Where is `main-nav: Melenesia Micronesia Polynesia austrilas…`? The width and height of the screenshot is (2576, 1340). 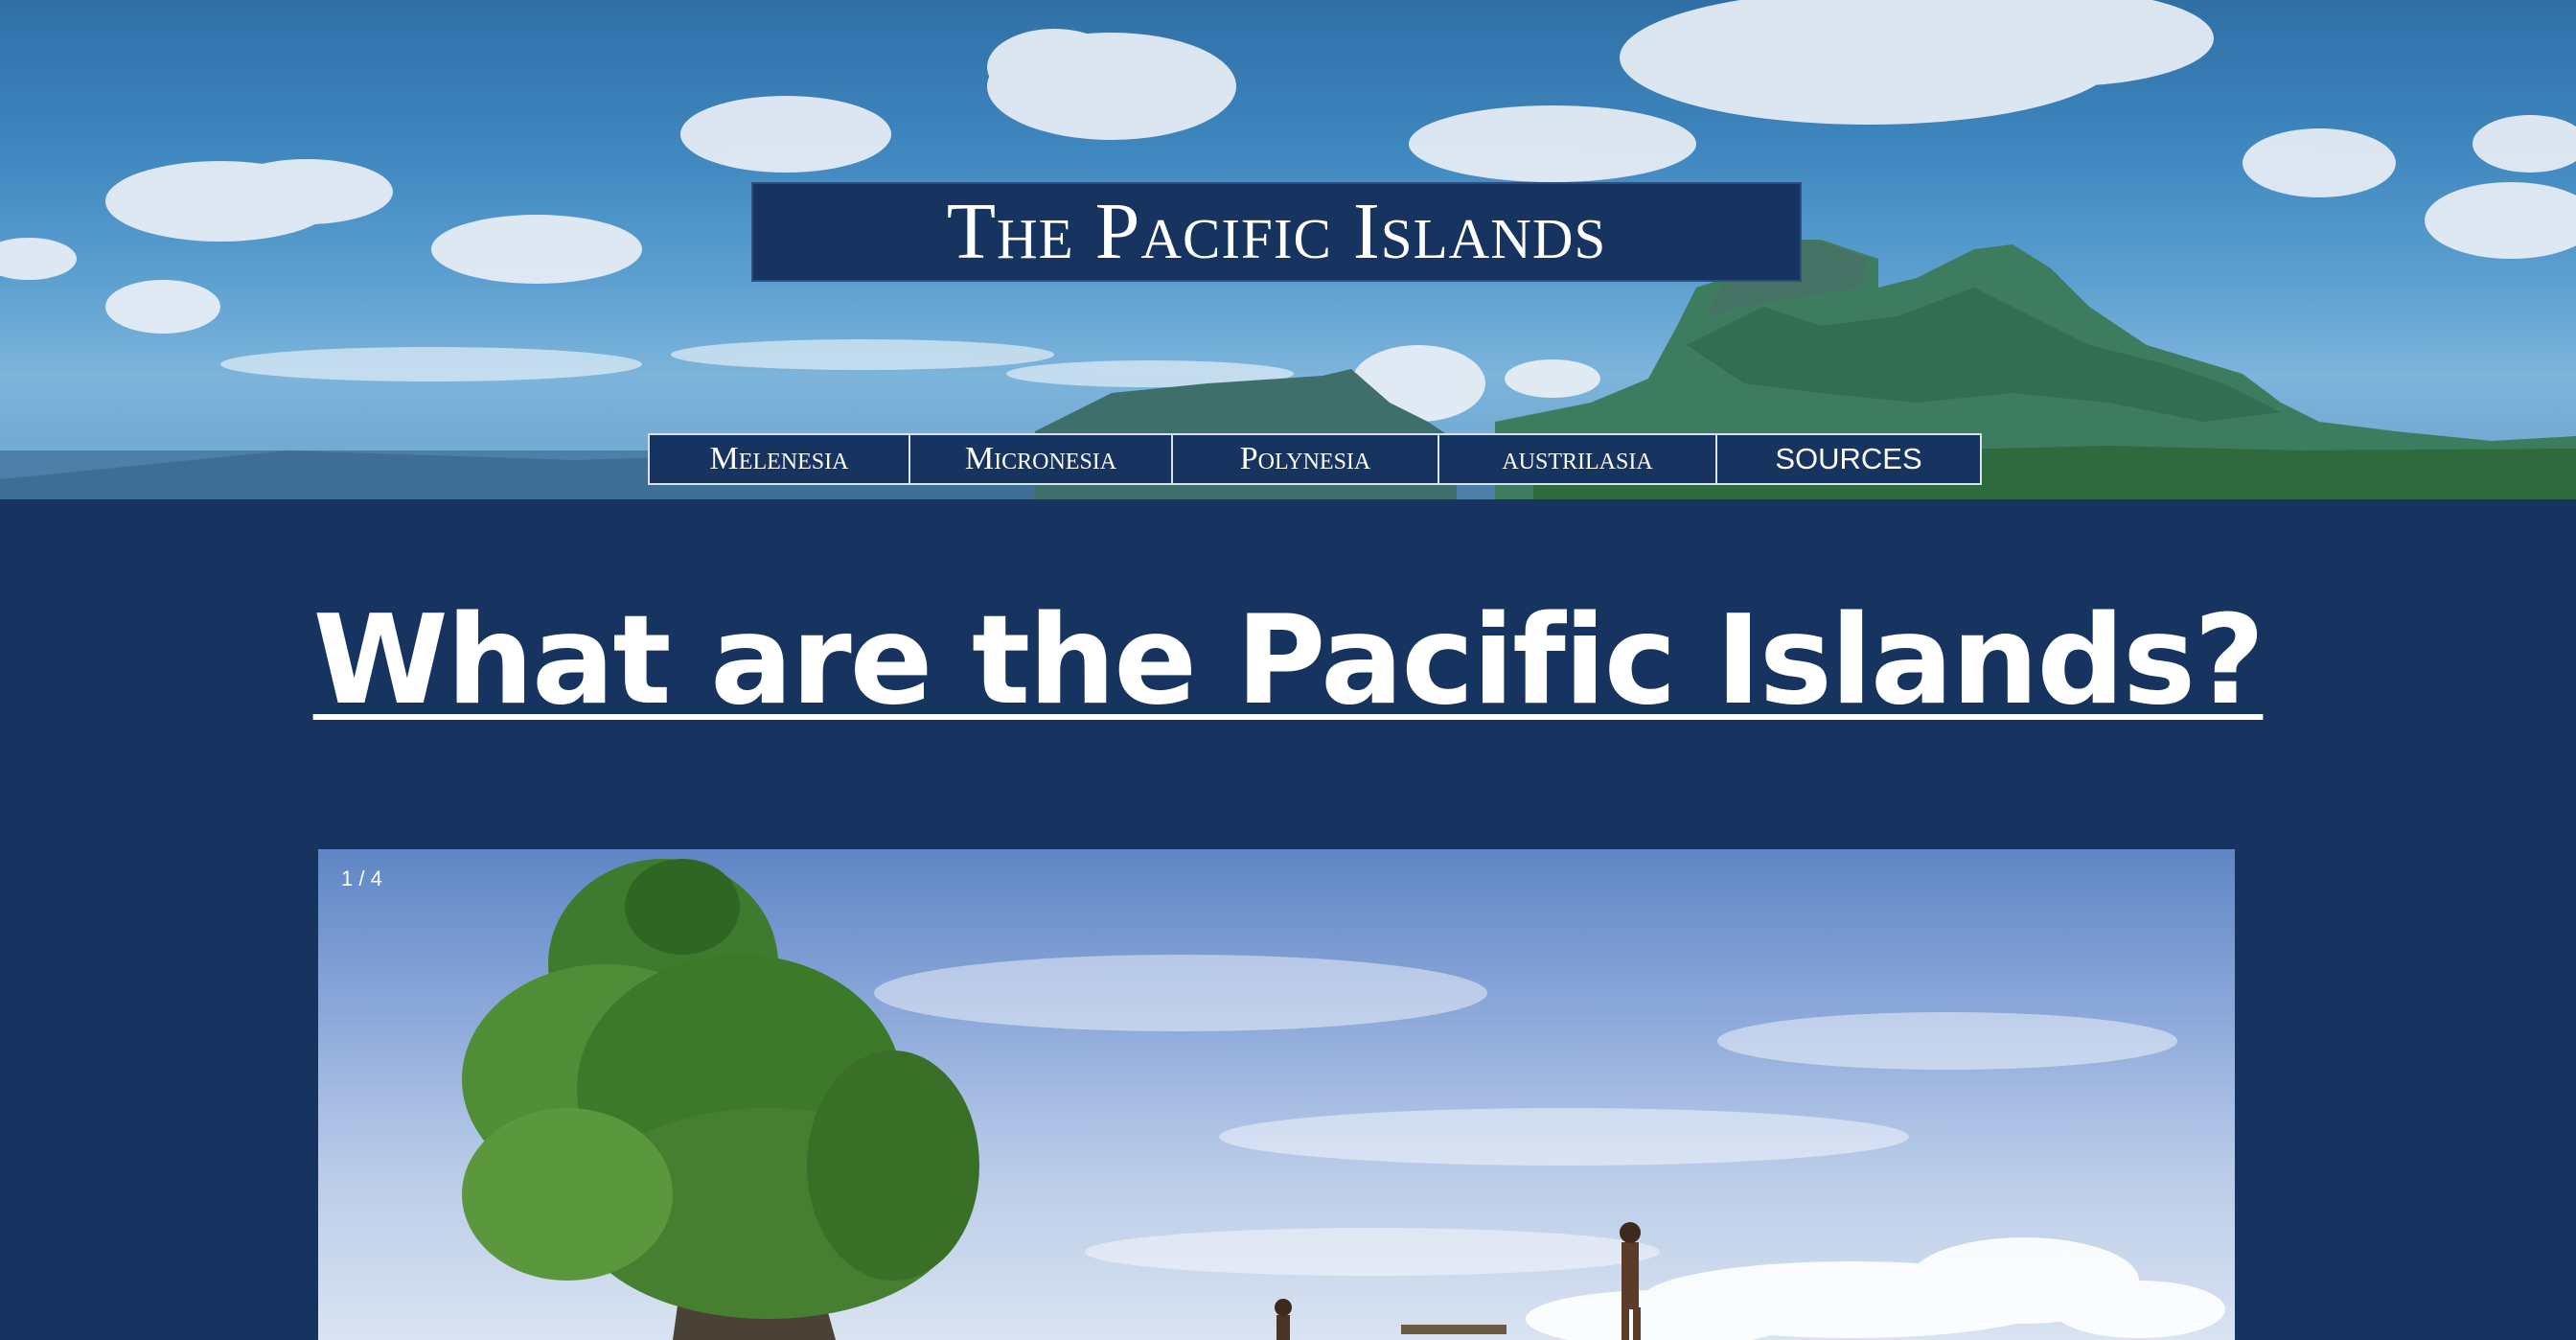 main-nav: Melenesia Micronesia Polynesia austrilas… is located at coordinates (1315, 459).